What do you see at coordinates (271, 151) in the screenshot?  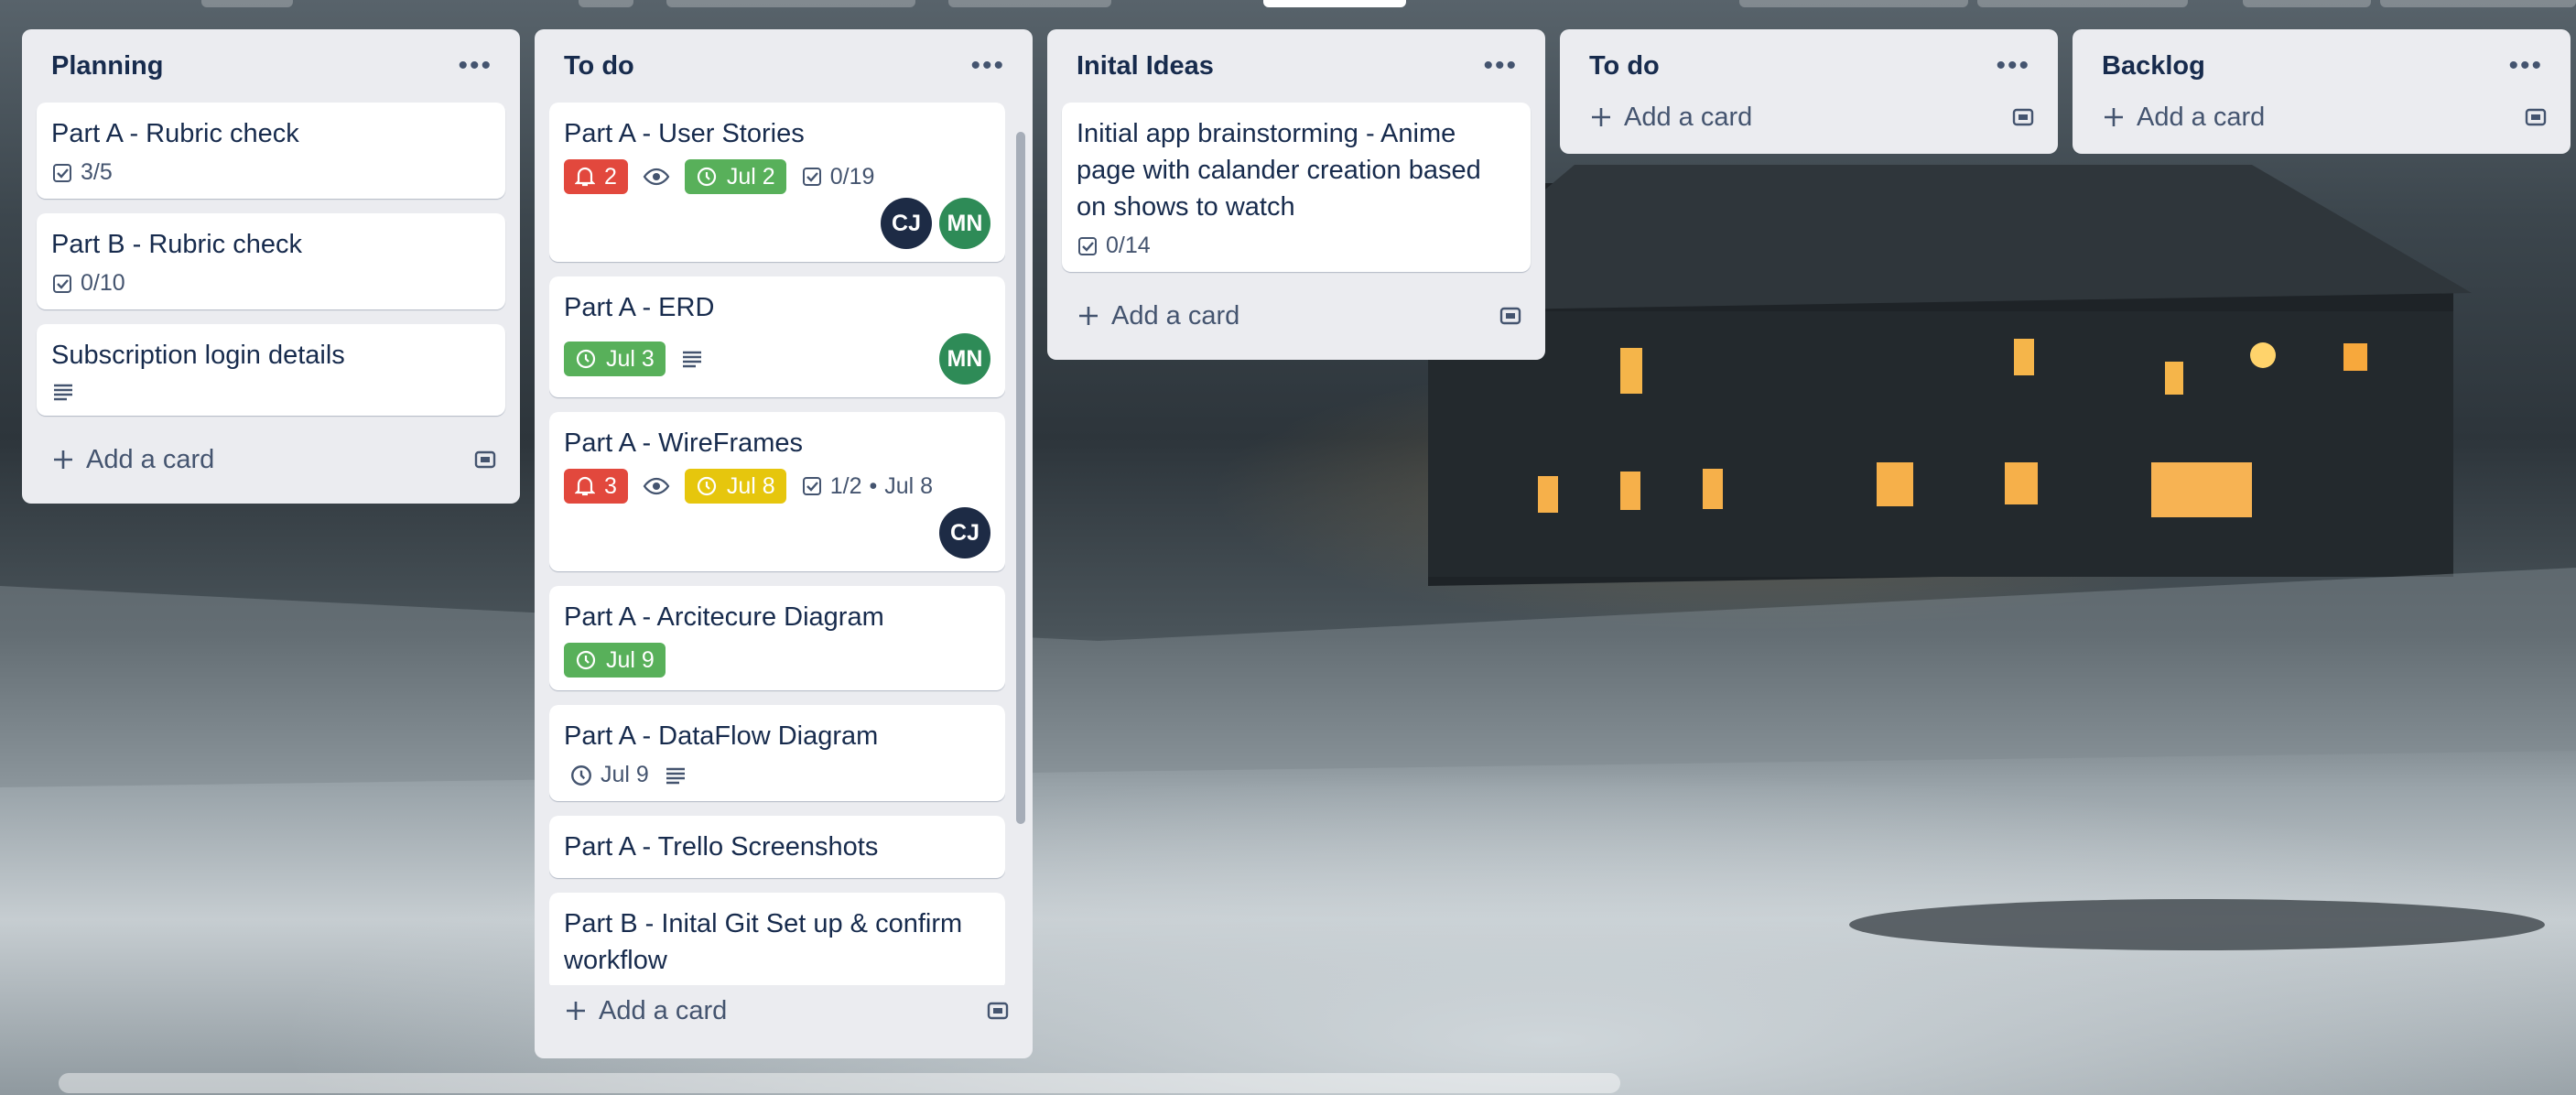 I see `card: Part A - Rubric check 3/5` at bounding box center [271, 151].